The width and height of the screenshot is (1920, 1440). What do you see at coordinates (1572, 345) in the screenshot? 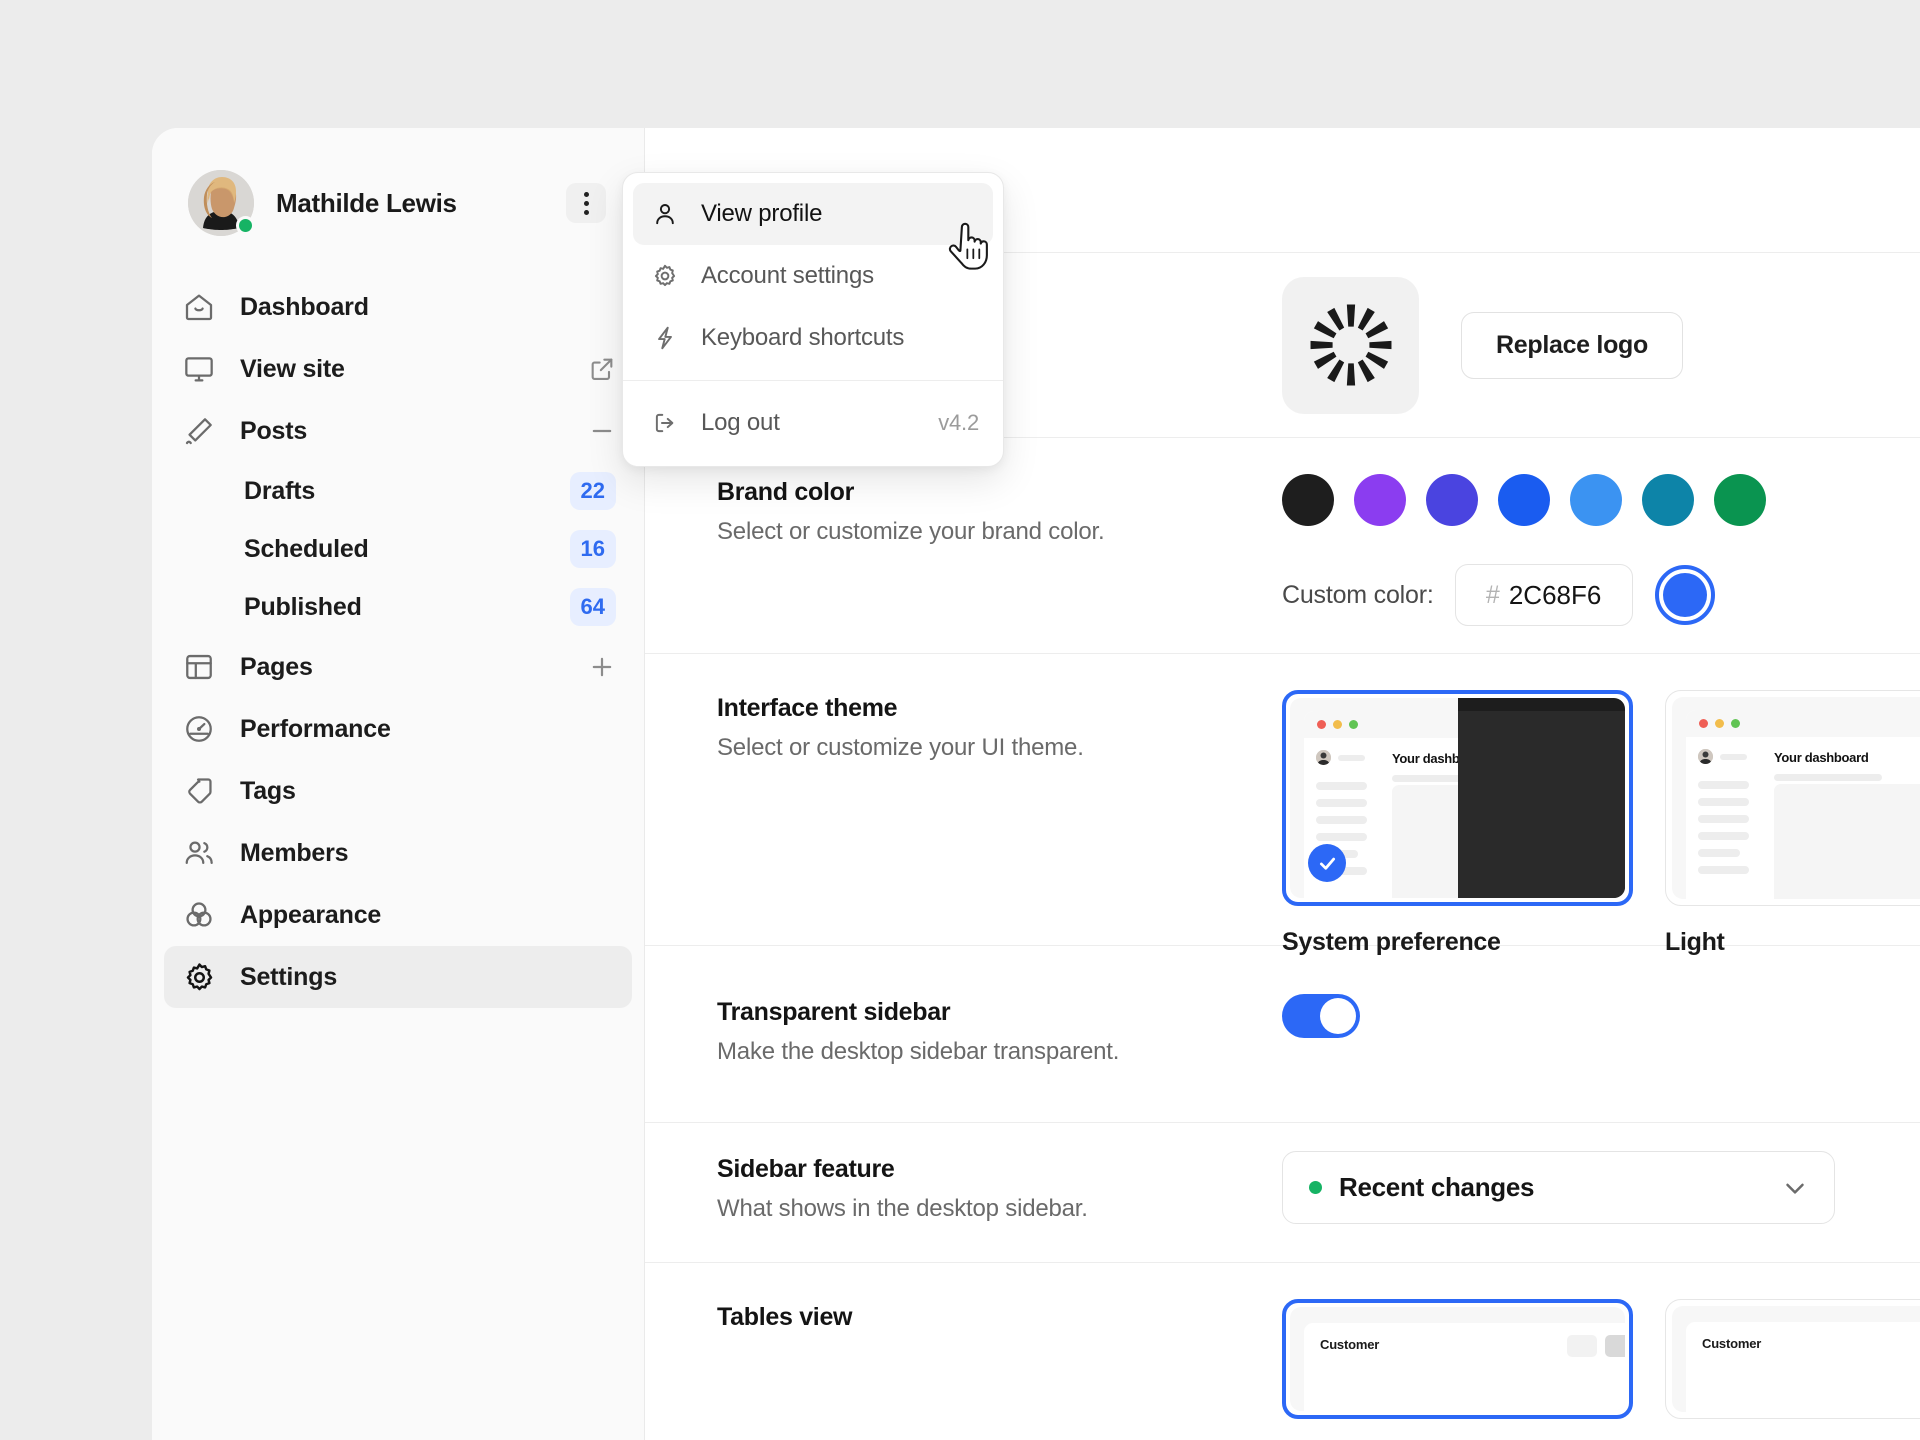
I see `replace-logo-button: Replace logo` at bounding box center [1572, 345].